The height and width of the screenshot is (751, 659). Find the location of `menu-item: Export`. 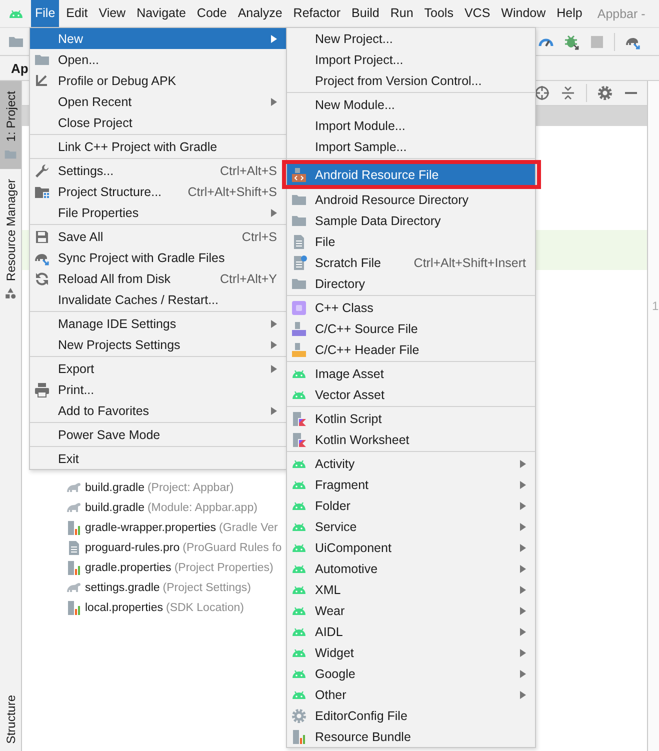

menu-item: Export is located at coordinates (158, 368).